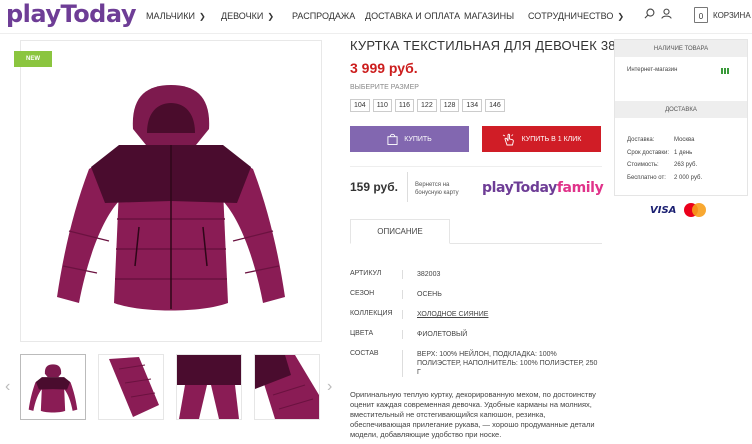  What do you see at coordinates (664, 168) in the screenshot?
I see `delivery-row: Стоимость: 263 руб.` at bounding box center [664, 168].